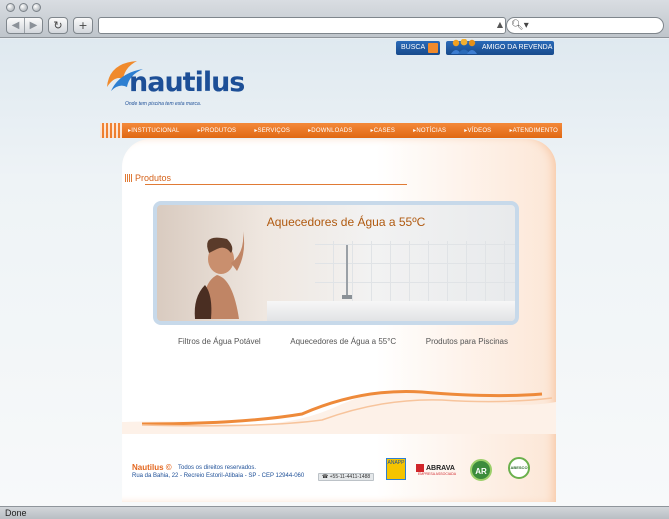 The image size is (669, 519). I want to click on window-controls, so click(23, 7).